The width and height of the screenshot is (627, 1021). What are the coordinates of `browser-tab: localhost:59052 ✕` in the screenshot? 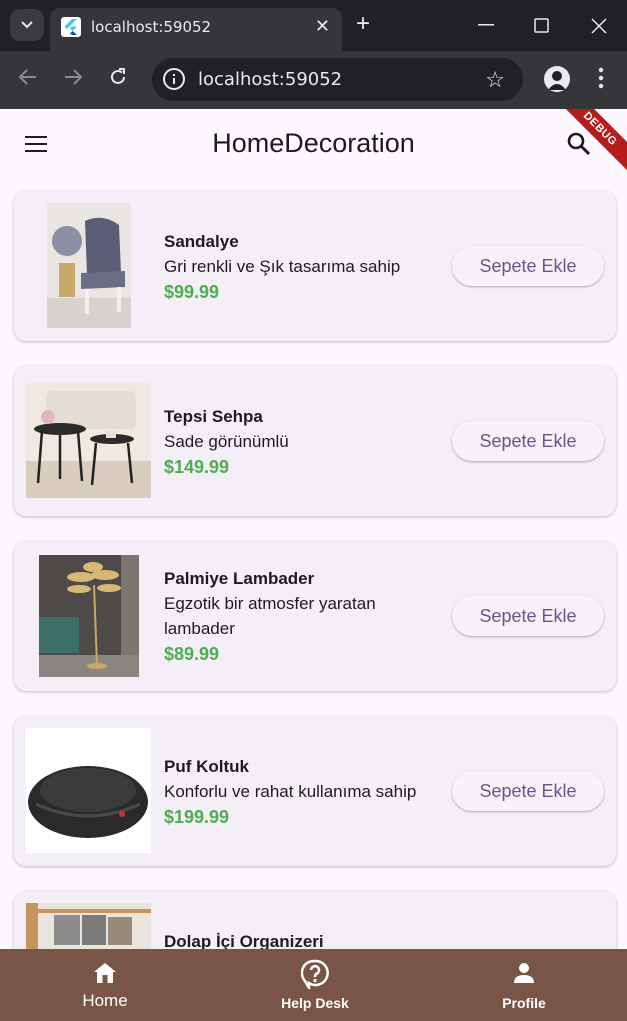 It's located at (196, 29).